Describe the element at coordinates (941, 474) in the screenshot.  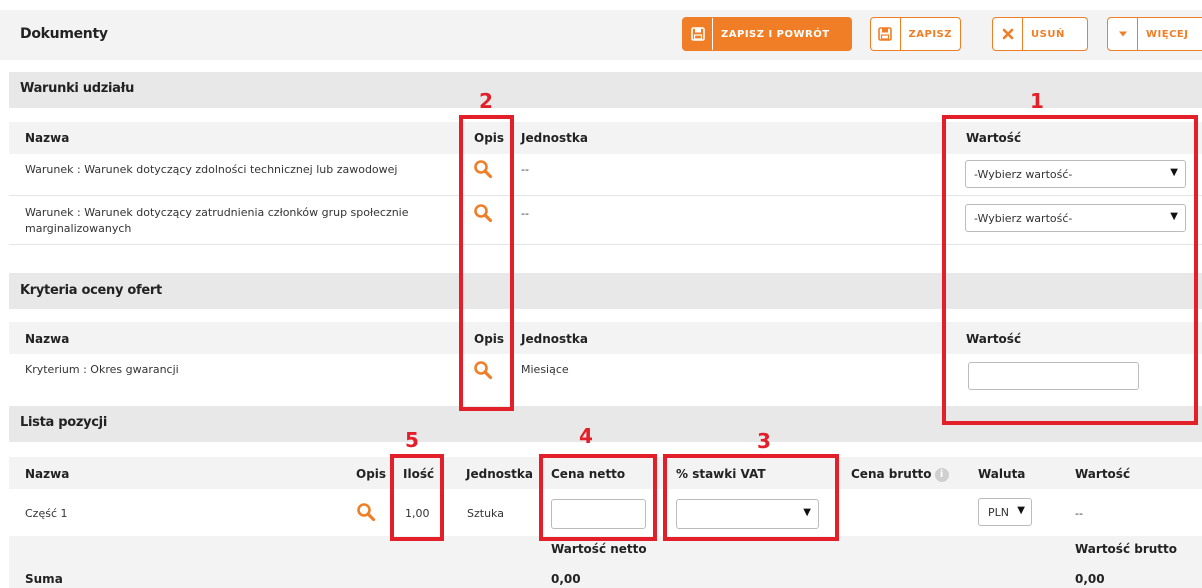
I see `info-icon: i` at that location.